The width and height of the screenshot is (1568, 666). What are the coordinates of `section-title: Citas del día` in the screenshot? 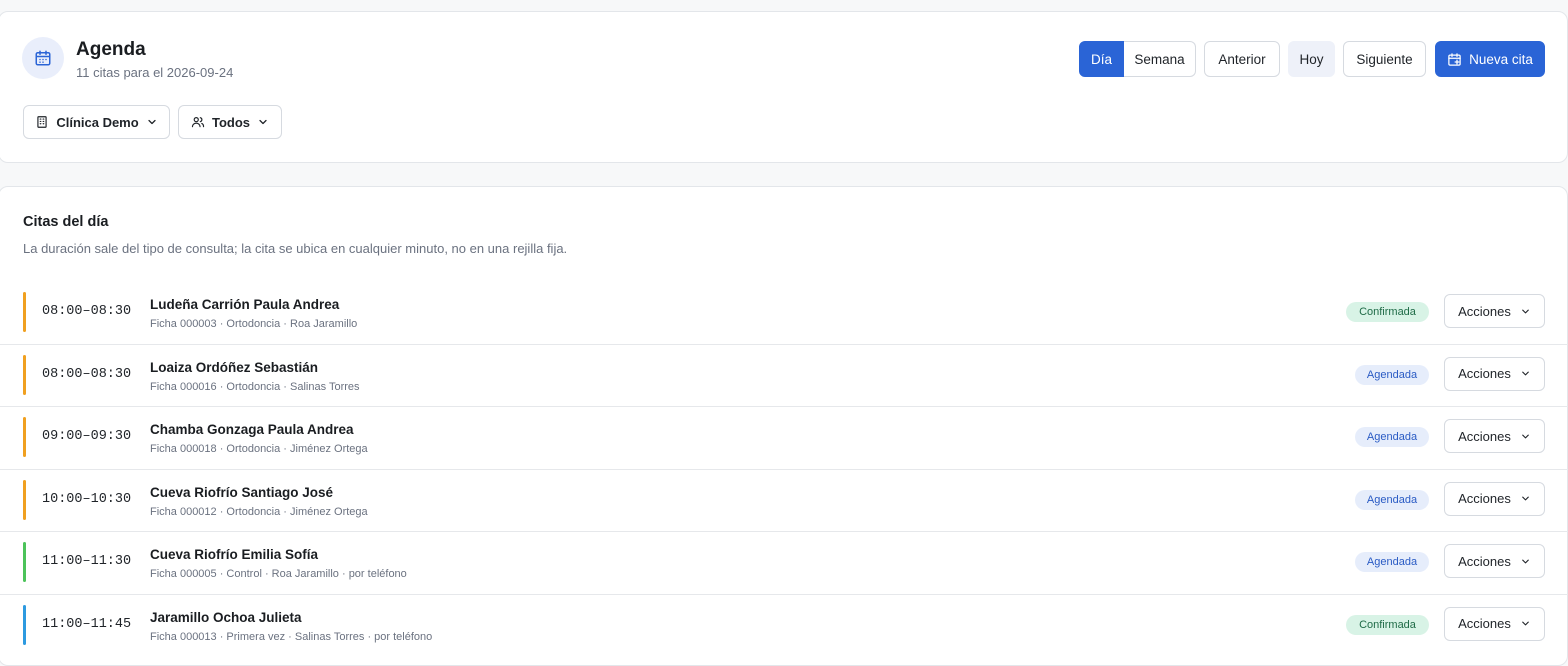 It's located at (66, 222).